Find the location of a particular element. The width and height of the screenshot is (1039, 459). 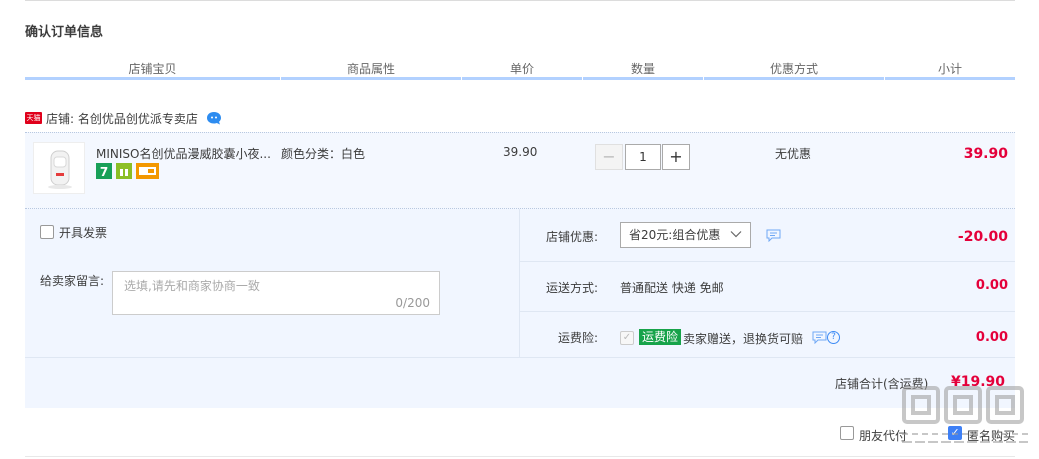

seller-message-placeholder: 选填,请先和商家协商一致 is located at coordinates (192, 286).